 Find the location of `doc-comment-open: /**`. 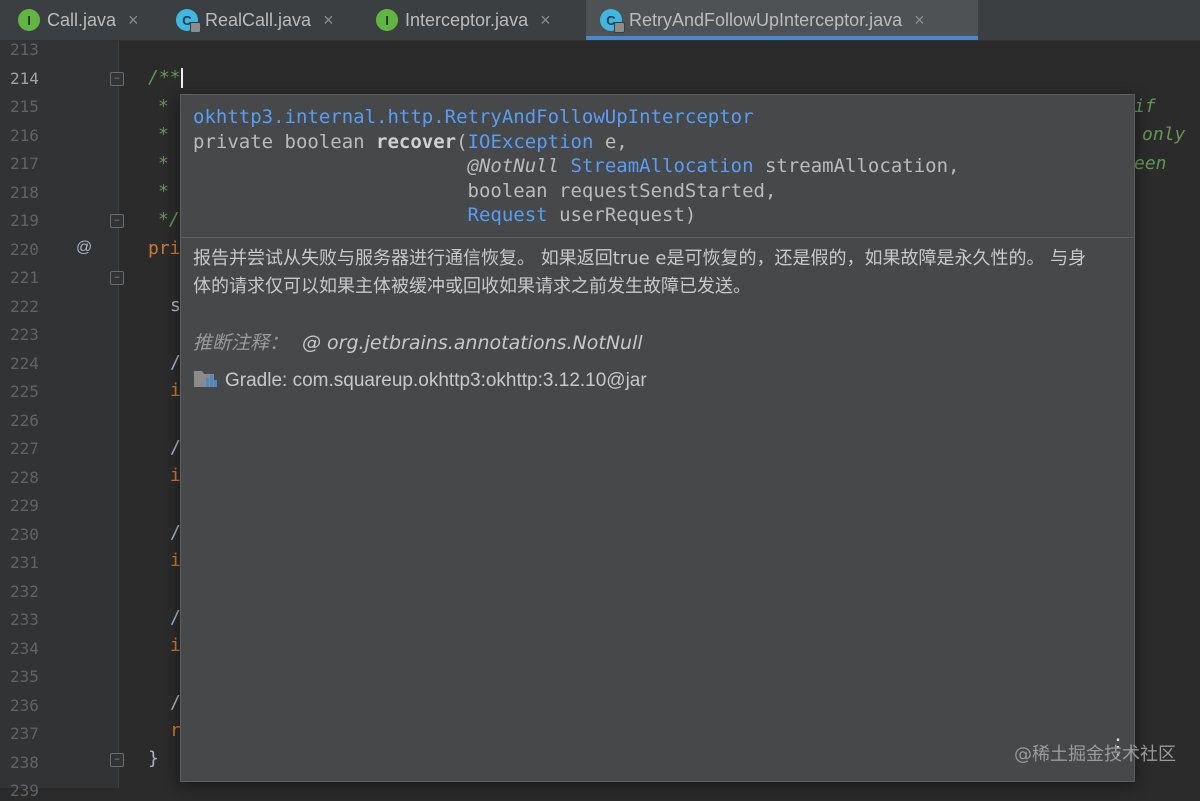

doc-comment-open: /** is located at coordinates (164, 77).